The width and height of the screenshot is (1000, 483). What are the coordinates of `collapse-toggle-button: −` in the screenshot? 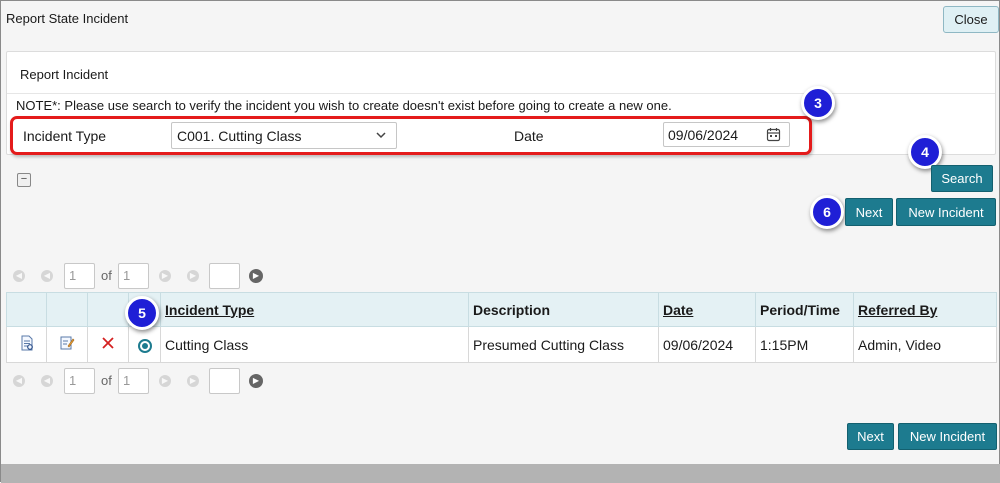 It's located at (24, 180).